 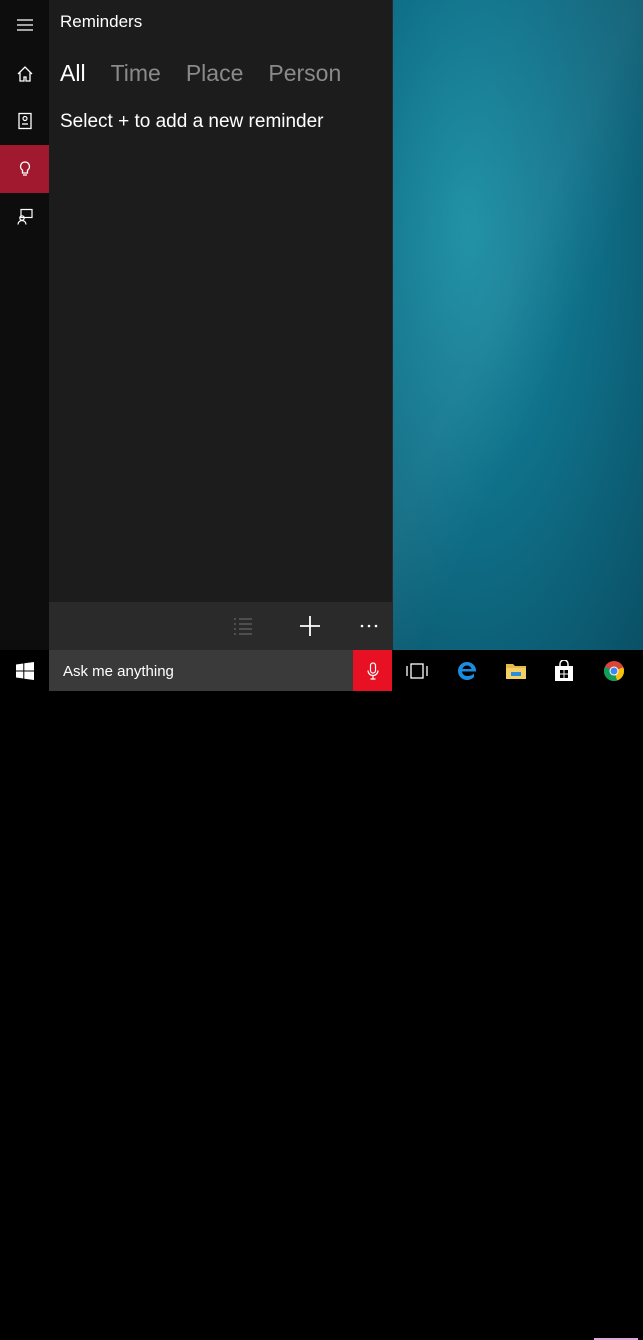 I want to click on notebook-button, so click(x=24, y=121).